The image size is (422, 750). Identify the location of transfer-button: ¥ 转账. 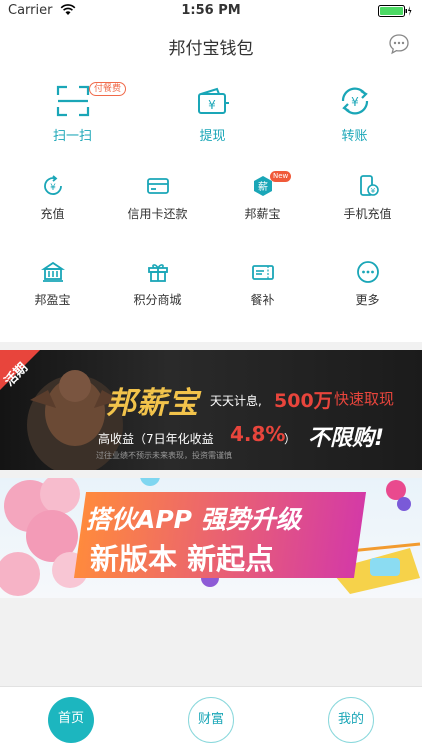
(354, 114).